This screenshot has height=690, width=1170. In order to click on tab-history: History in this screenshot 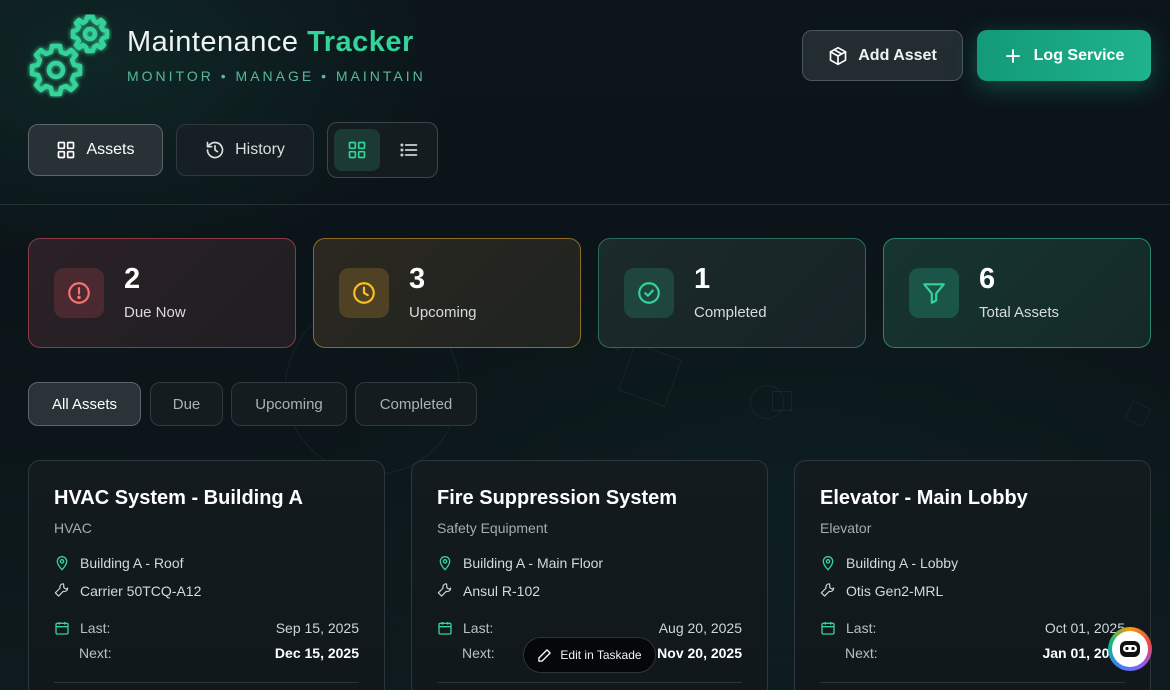, I will do `click(245, 150)`.